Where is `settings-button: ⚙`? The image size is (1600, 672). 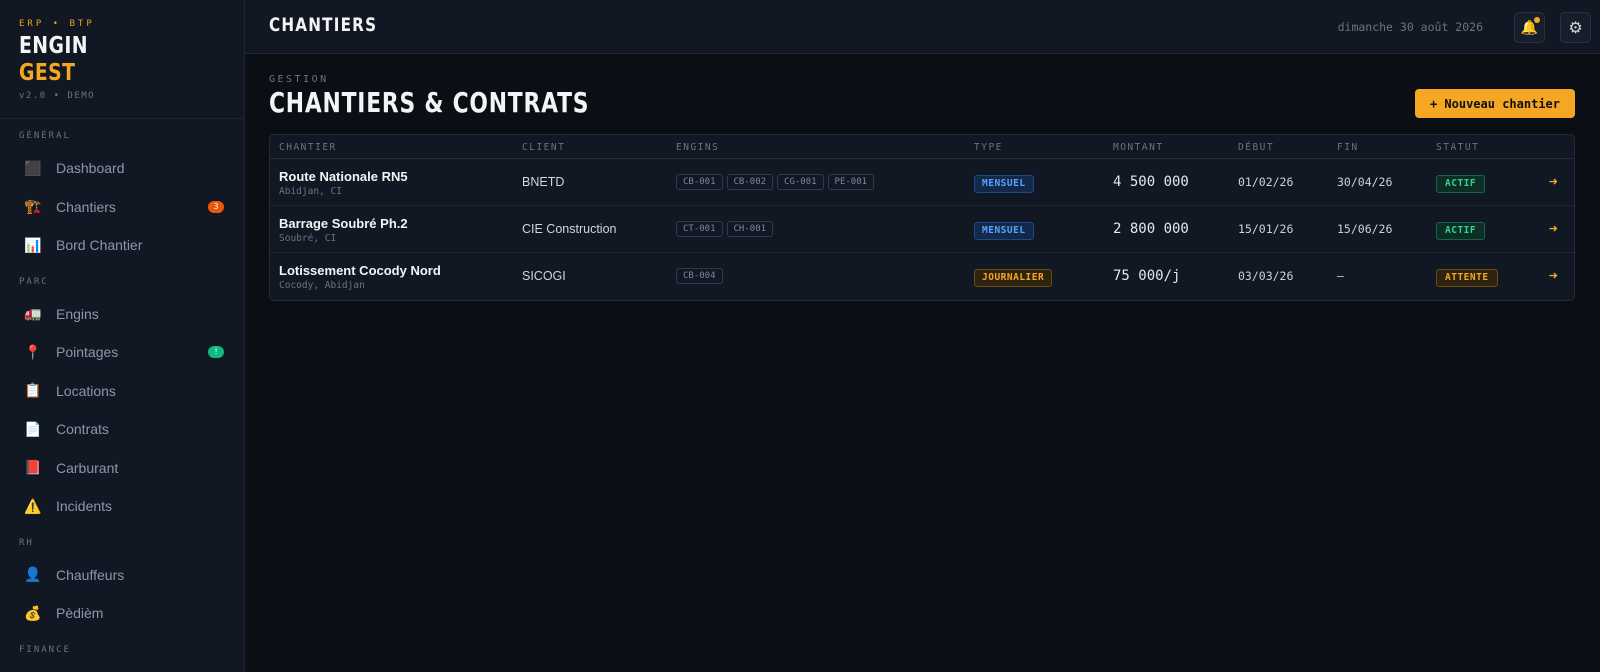 settings-button: ⚙ is located at coordinates (1575, 27).